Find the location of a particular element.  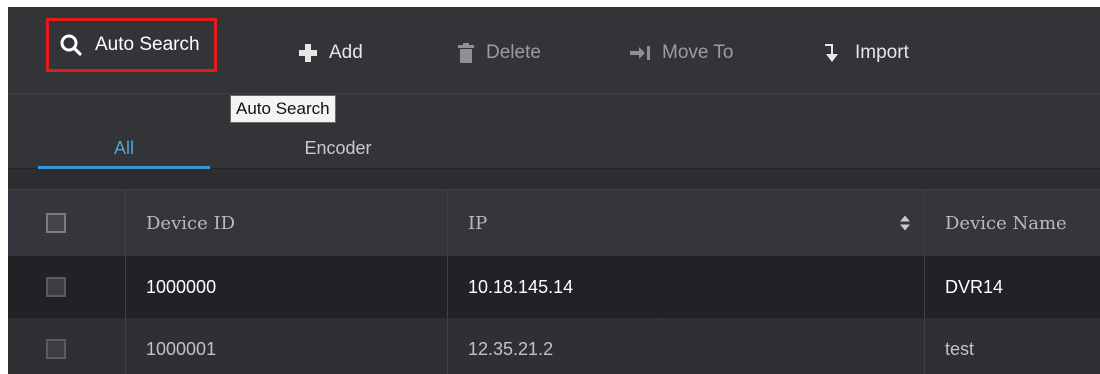

column-header-device-id: Device ID is located at coordinates (287, 223).